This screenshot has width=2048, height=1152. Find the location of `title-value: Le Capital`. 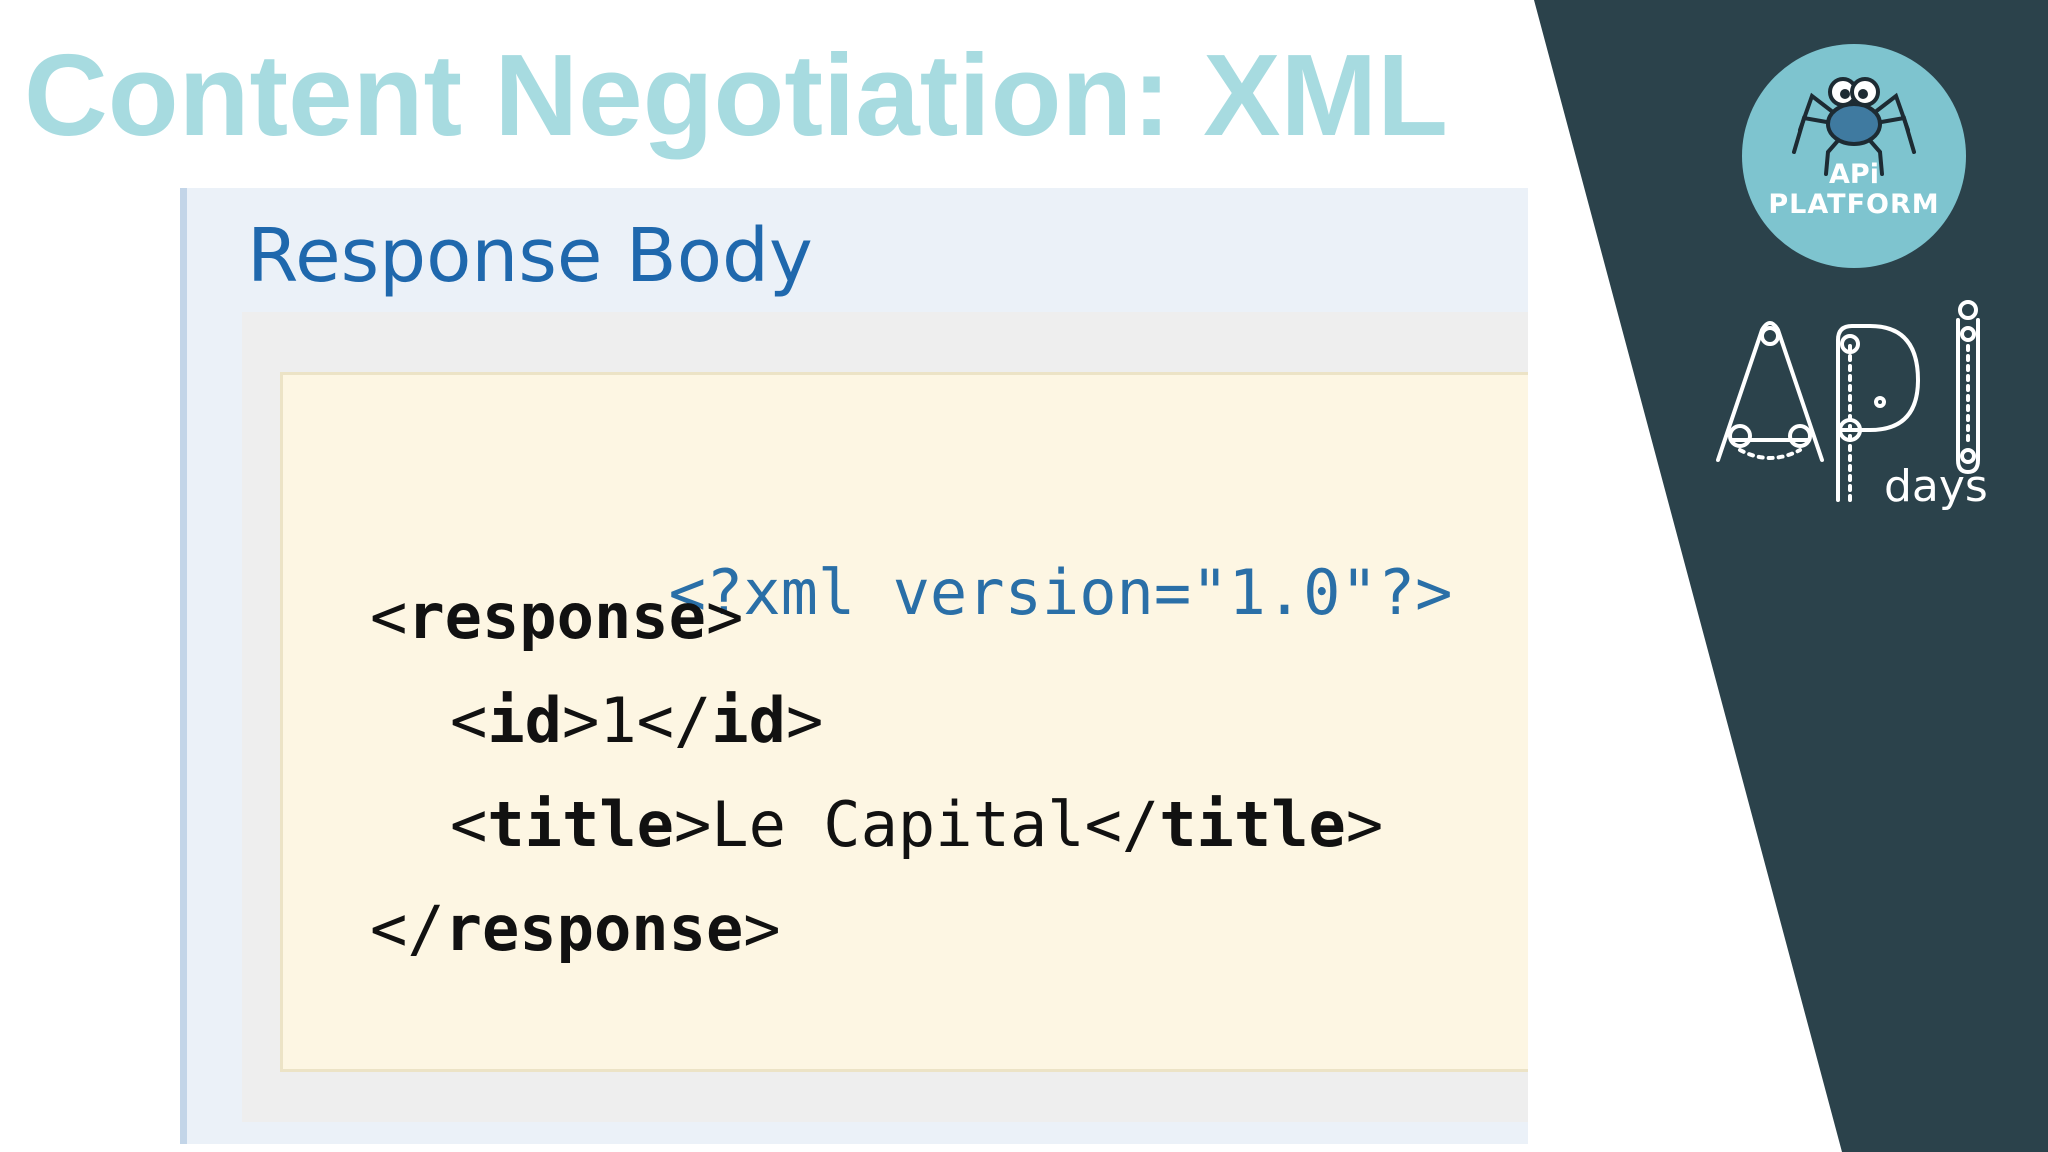

title-value: Le Capital is located at coordinates (898, 824).